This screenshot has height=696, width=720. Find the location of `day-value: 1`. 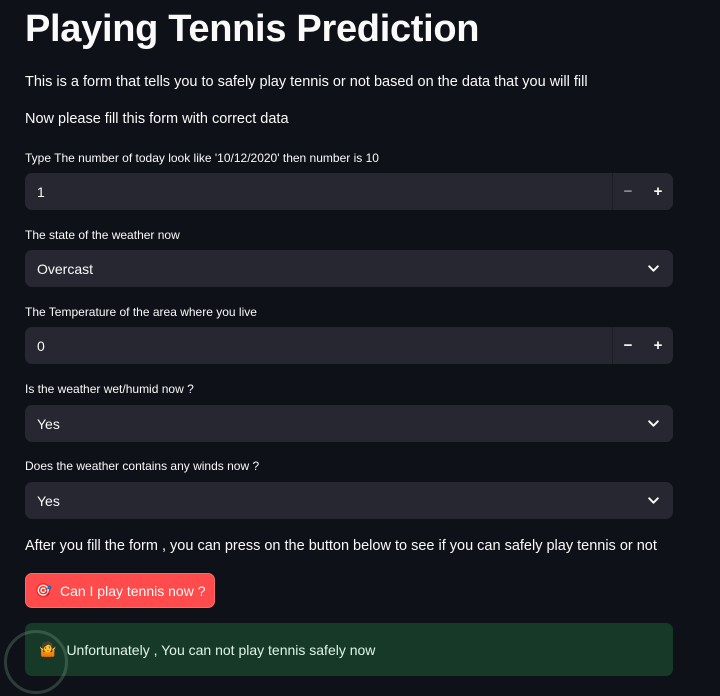

day-value: 1 is located at coordinates (318, 192).